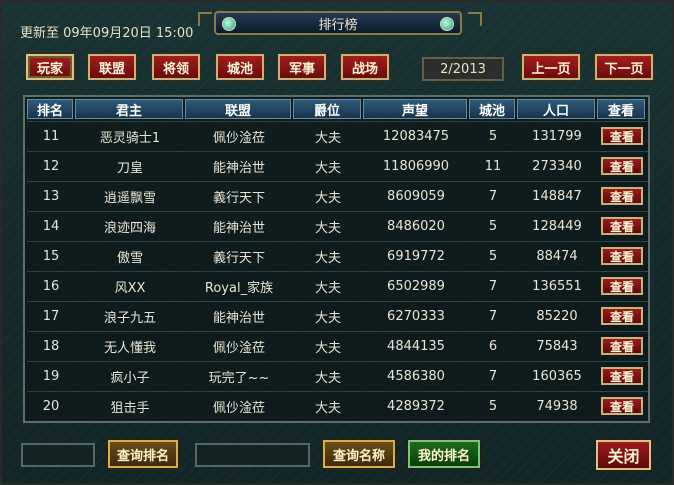 This screenshot has width=674, height=485. What do you see at coordinates (143, 454) in the screenshot?
I see `query-rank-button: 查询排名` at bounding box center [143, 454].